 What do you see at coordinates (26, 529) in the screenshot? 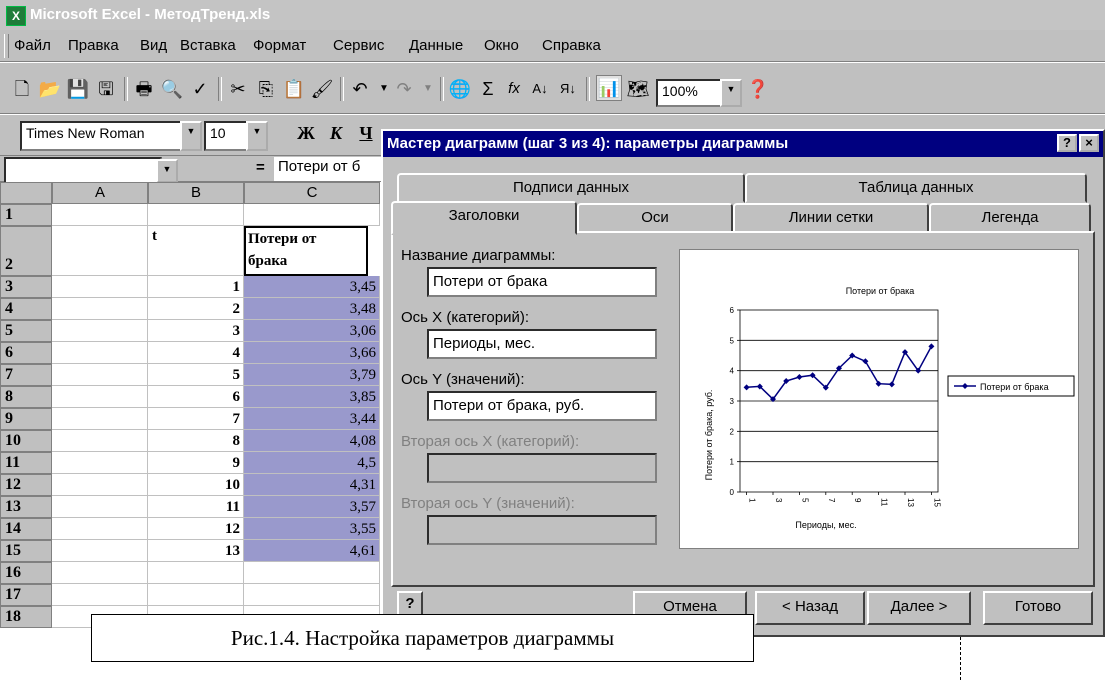
I see `row-header: 14` at bounding box center [26, 529].